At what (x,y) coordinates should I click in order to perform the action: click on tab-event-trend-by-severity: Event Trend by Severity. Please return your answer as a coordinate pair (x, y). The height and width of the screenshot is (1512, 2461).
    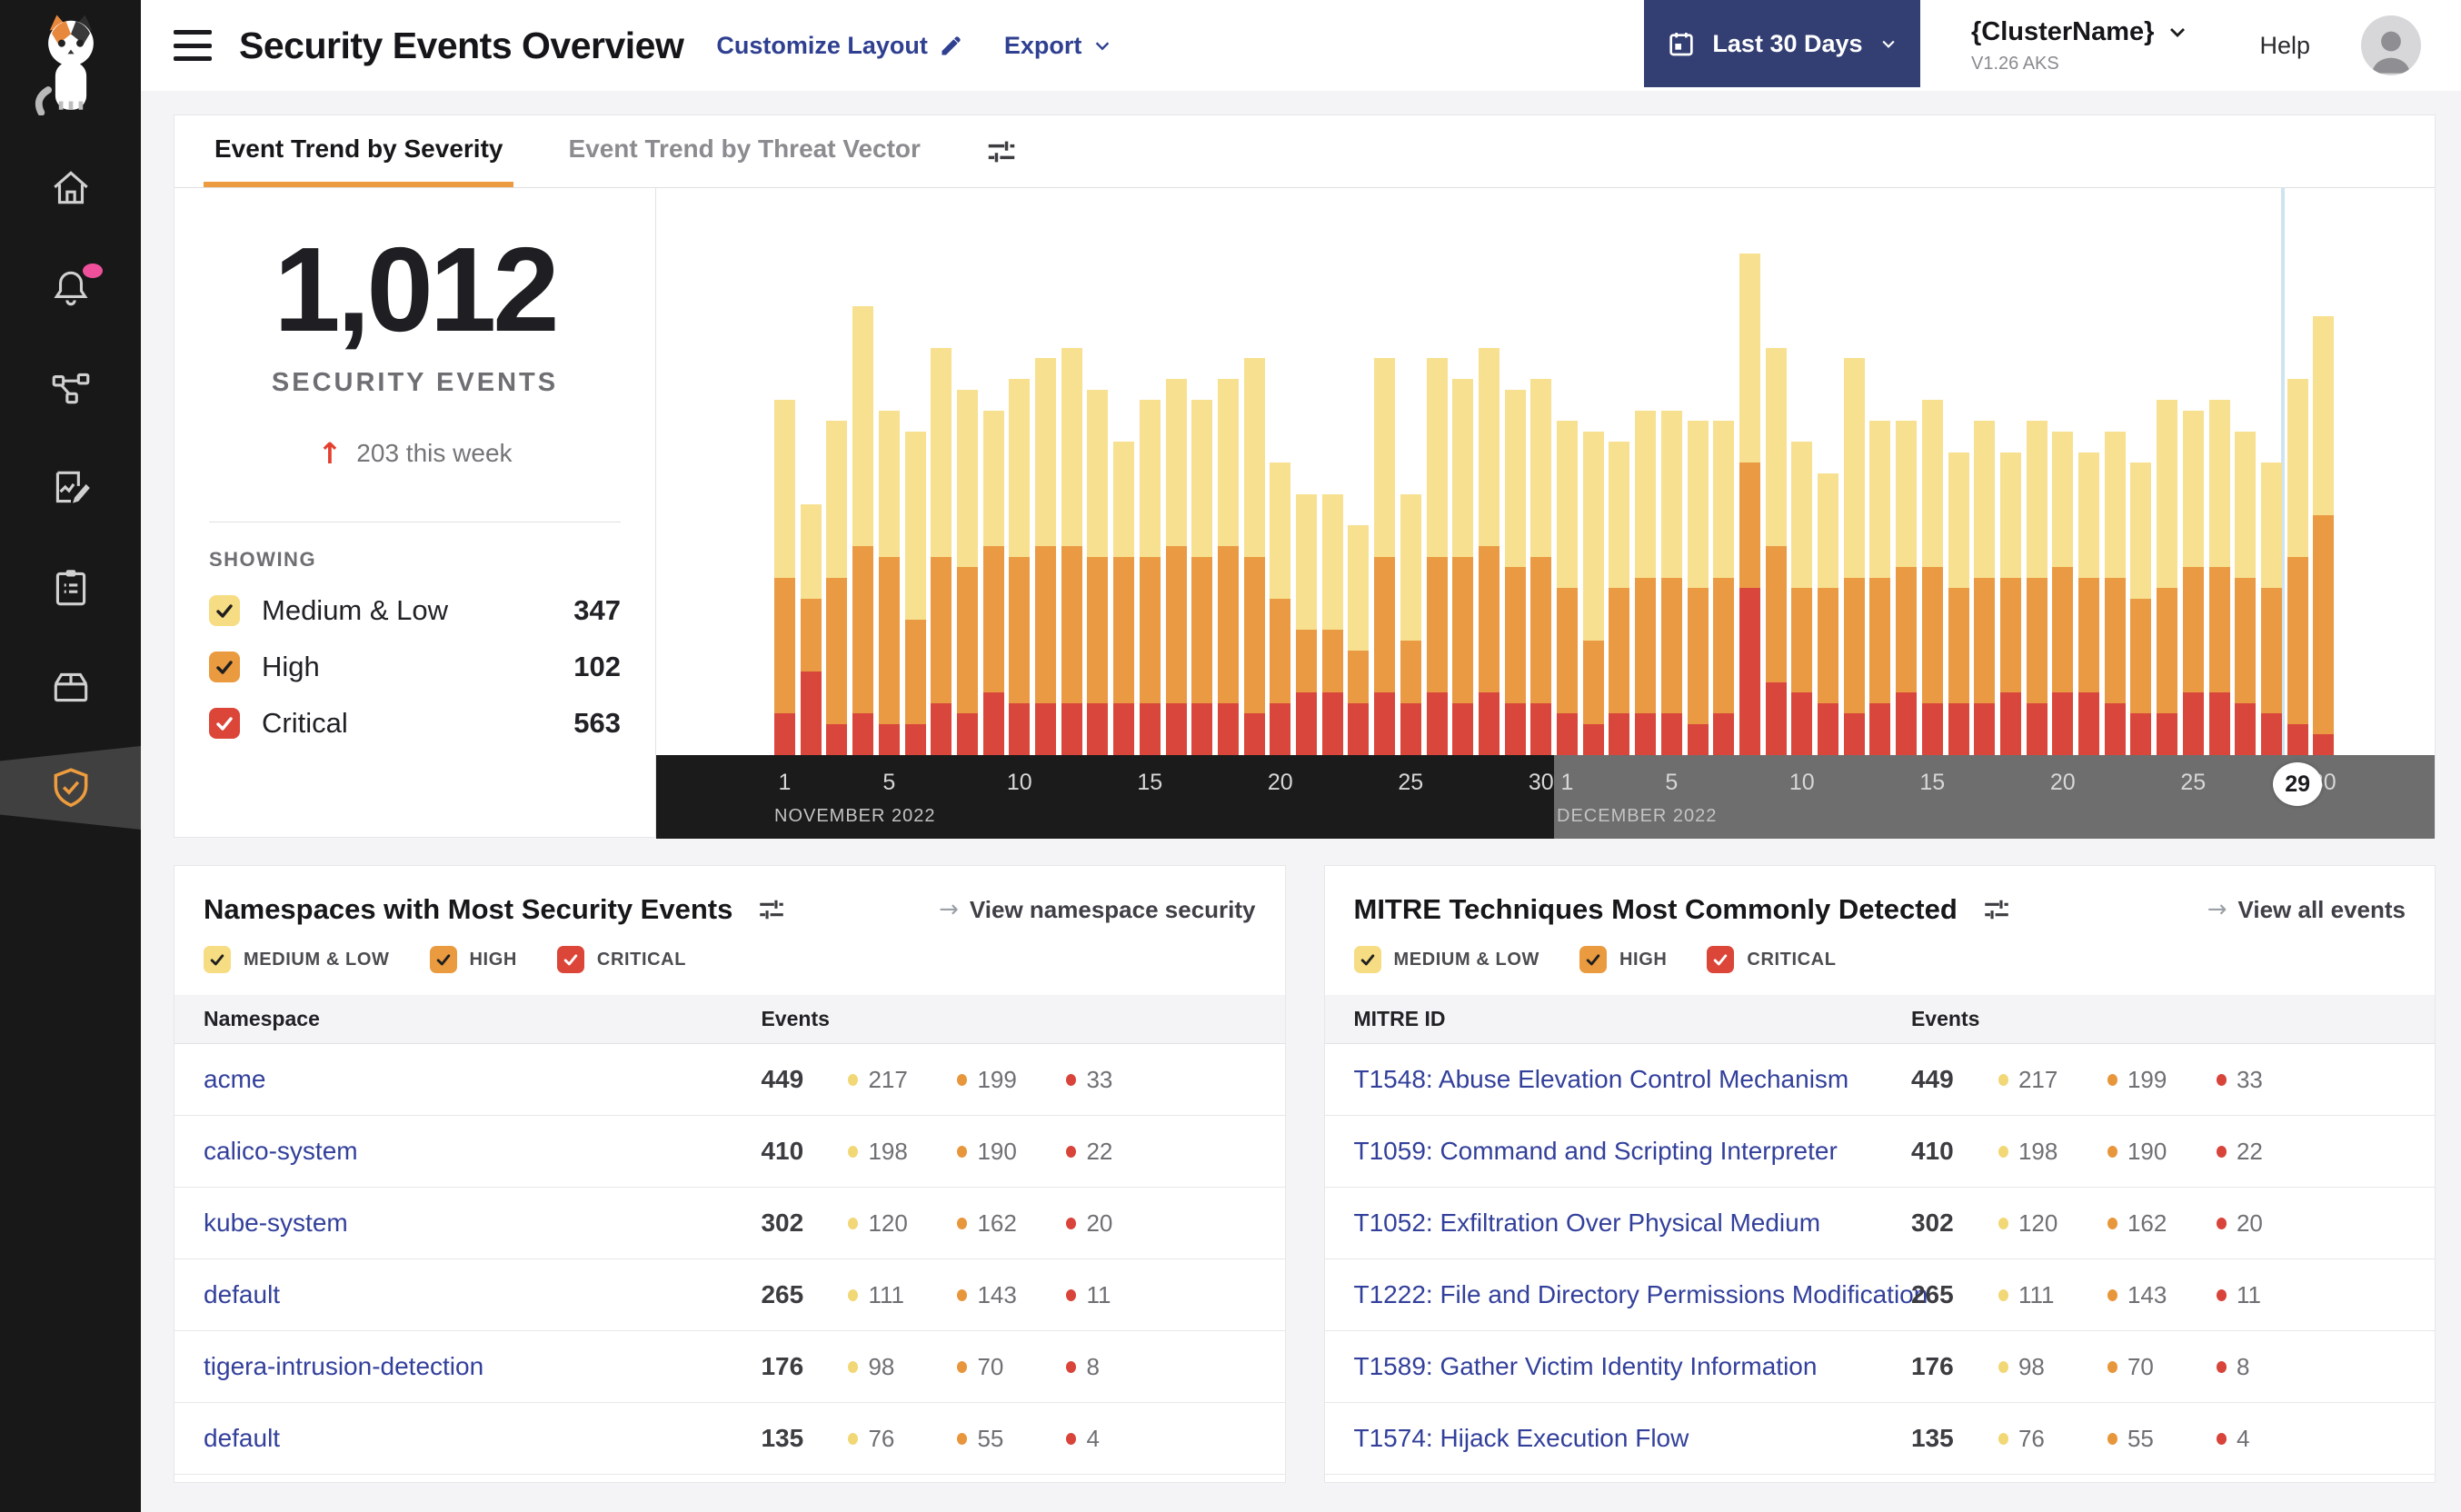
    Looking at the image, I should click on (359, 151).